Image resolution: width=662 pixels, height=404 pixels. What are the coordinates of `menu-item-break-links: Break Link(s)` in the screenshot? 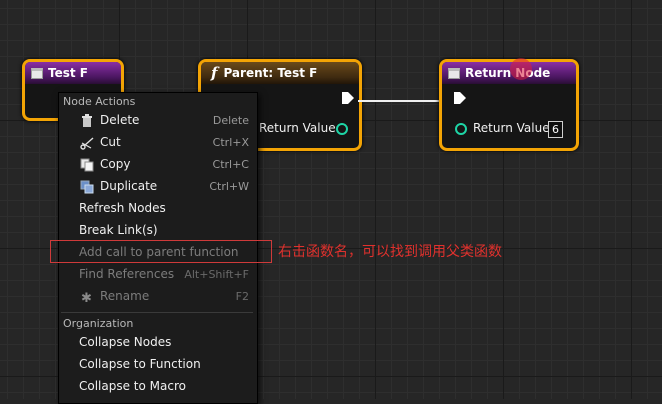 It's located at (157, 231).